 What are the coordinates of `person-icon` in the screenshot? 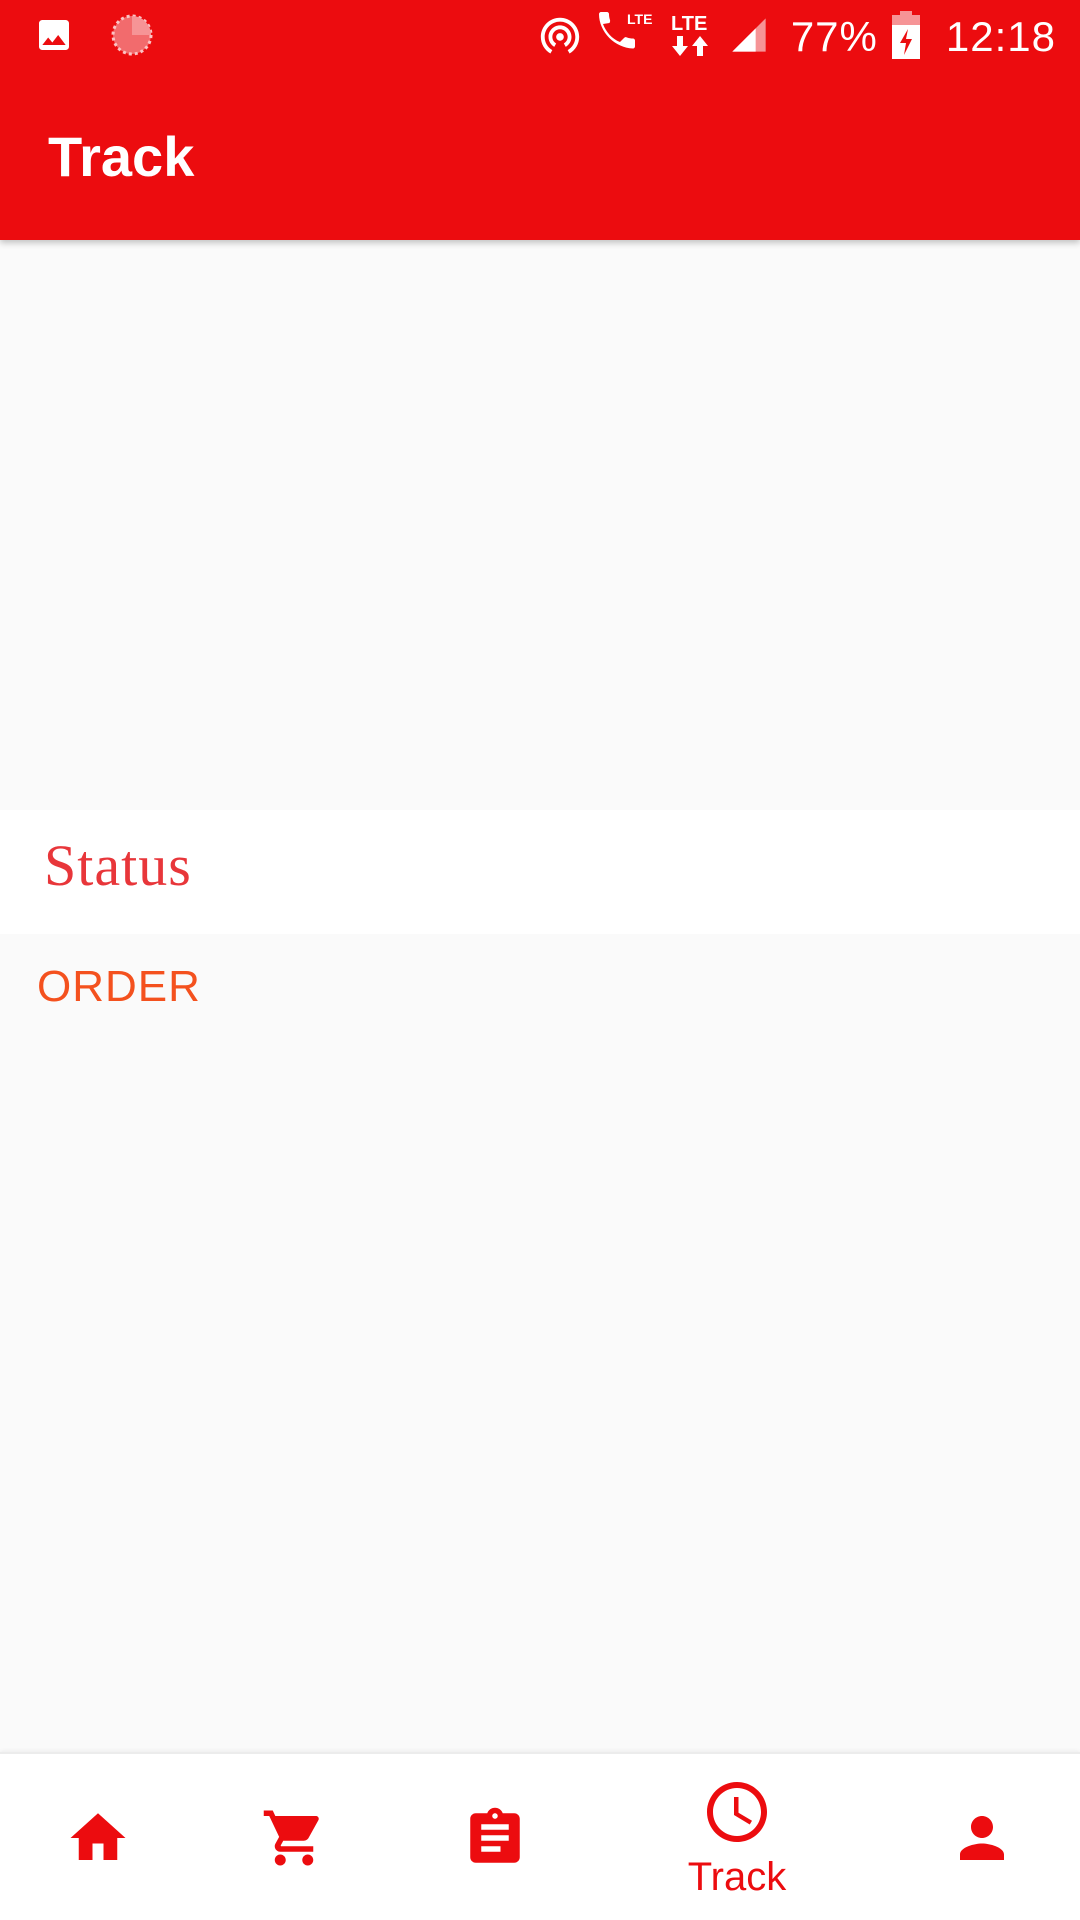 It's located at (982, 1838).